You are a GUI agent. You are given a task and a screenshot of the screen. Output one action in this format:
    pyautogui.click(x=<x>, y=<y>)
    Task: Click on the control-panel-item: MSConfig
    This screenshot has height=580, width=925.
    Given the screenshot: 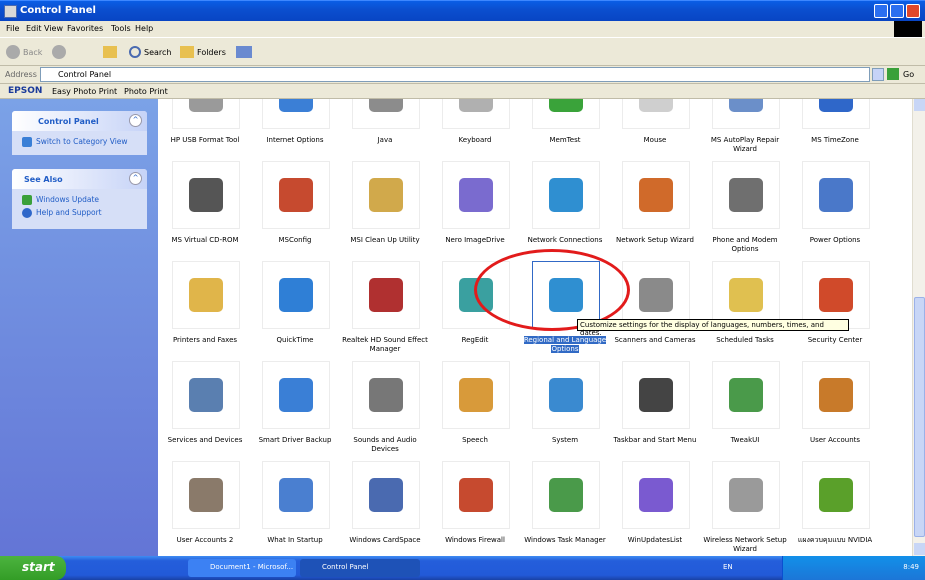 What is the action you would take?
    pyautogui.click(x=295, y=211)
    